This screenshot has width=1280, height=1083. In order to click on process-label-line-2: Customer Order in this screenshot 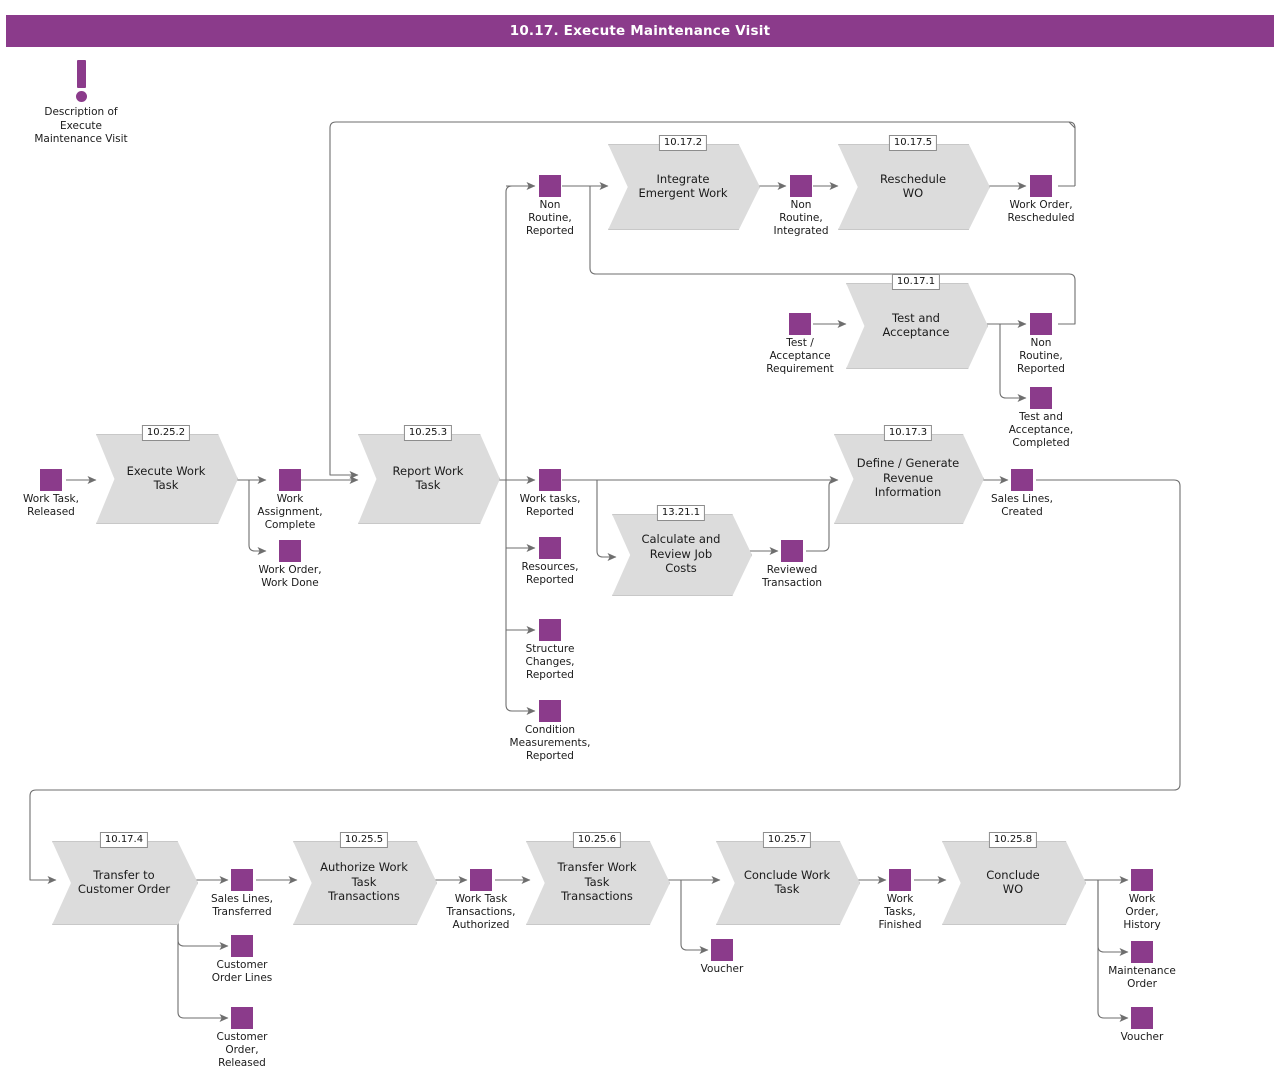, I will do `click(124, 889)`.